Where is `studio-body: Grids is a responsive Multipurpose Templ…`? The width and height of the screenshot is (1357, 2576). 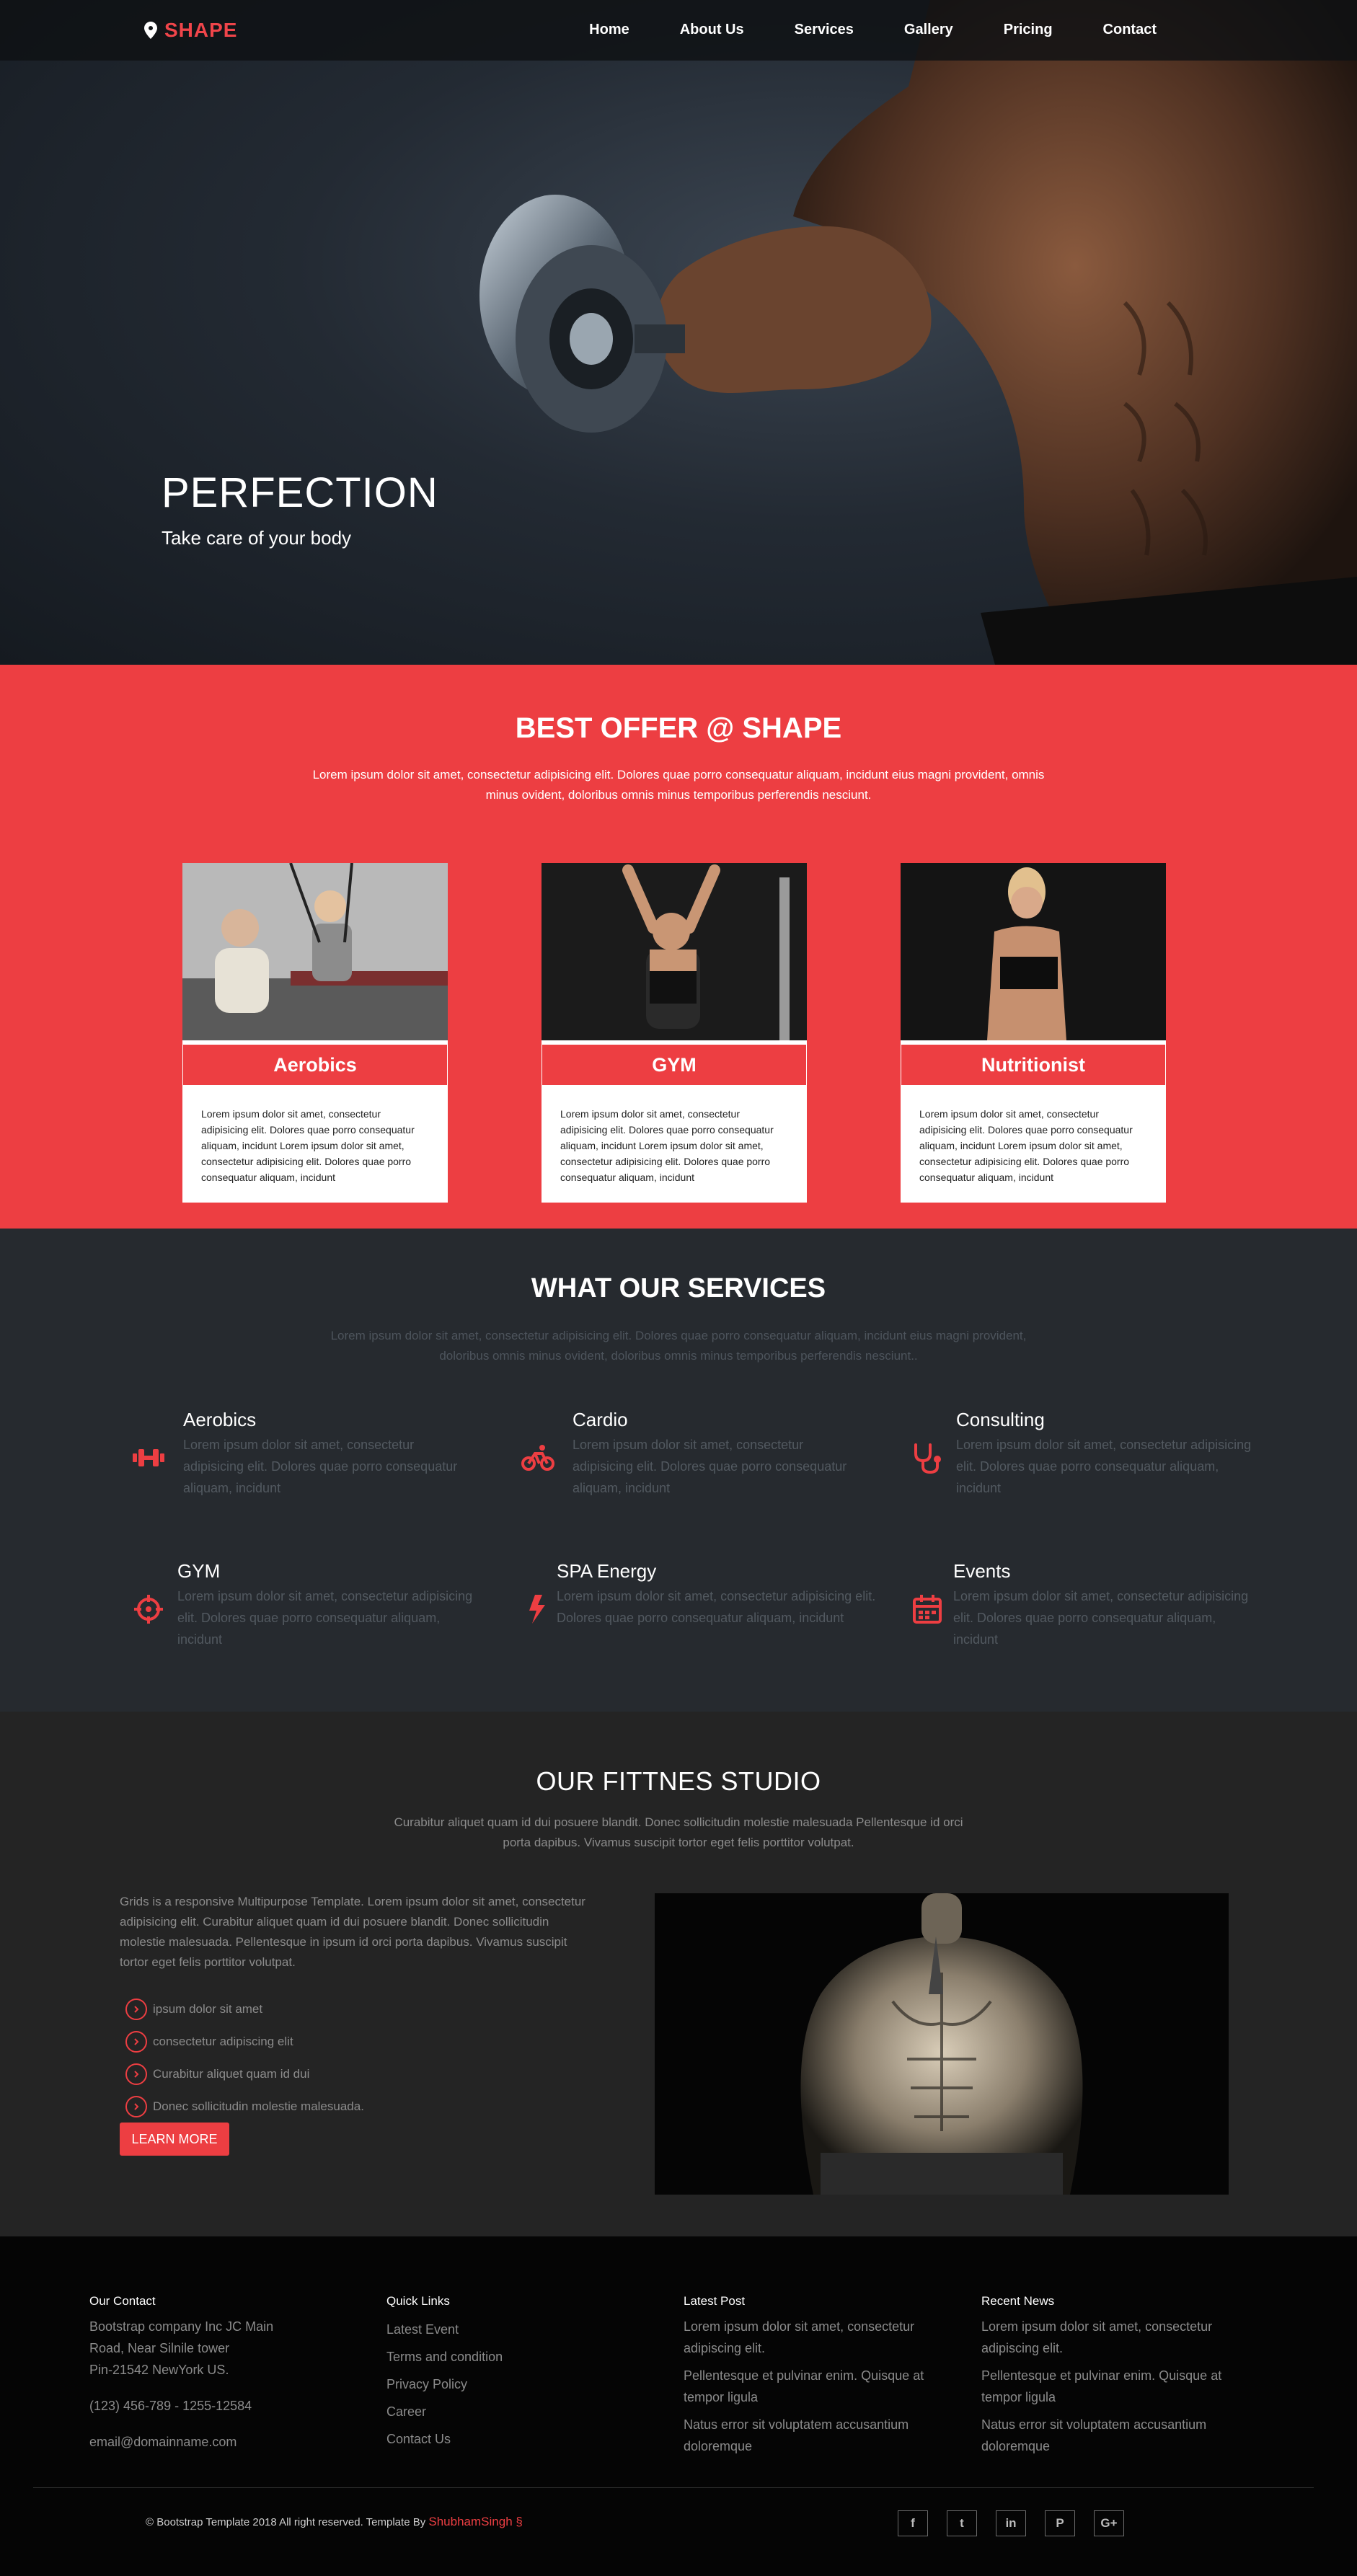
studio-body: Grids is a responsive Multipurpose Templ… is located at coordinates (352, 1932).